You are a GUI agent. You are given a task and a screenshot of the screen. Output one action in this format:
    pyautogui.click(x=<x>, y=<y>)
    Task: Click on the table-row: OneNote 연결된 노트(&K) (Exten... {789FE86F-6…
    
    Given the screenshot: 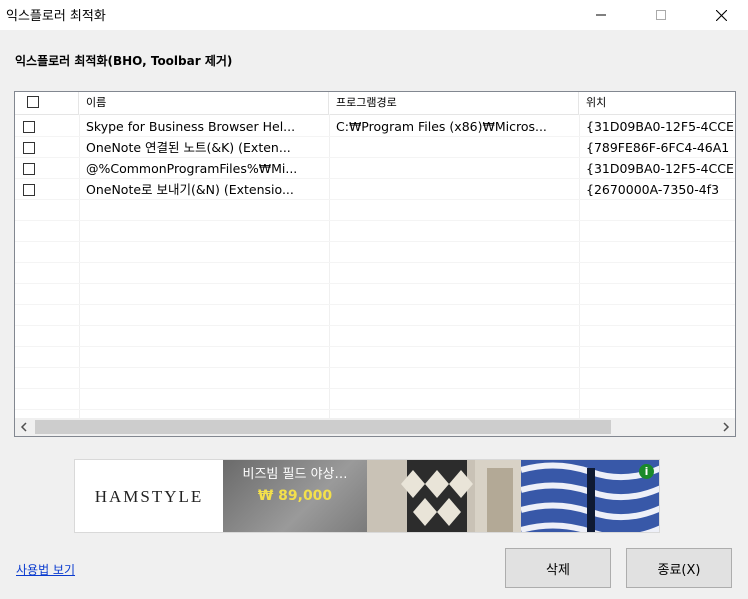 What is the action you would take?
    pyautogui.click(x=375, y=147)
    